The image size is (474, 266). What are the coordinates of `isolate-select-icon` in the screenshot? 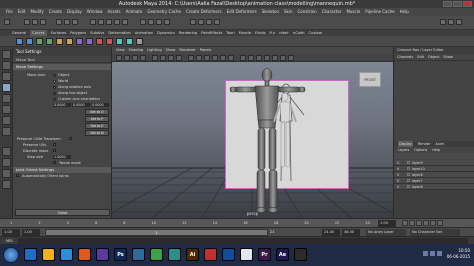 It's located at (259, 58).